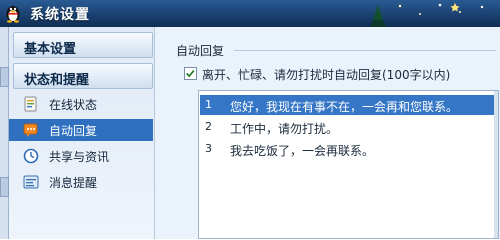 This screenshot has height=240, width=500. What do you see at coordinates (31, 182) in the screenshot?
I see `message-alert-icon` at bounding box center [31, 182].